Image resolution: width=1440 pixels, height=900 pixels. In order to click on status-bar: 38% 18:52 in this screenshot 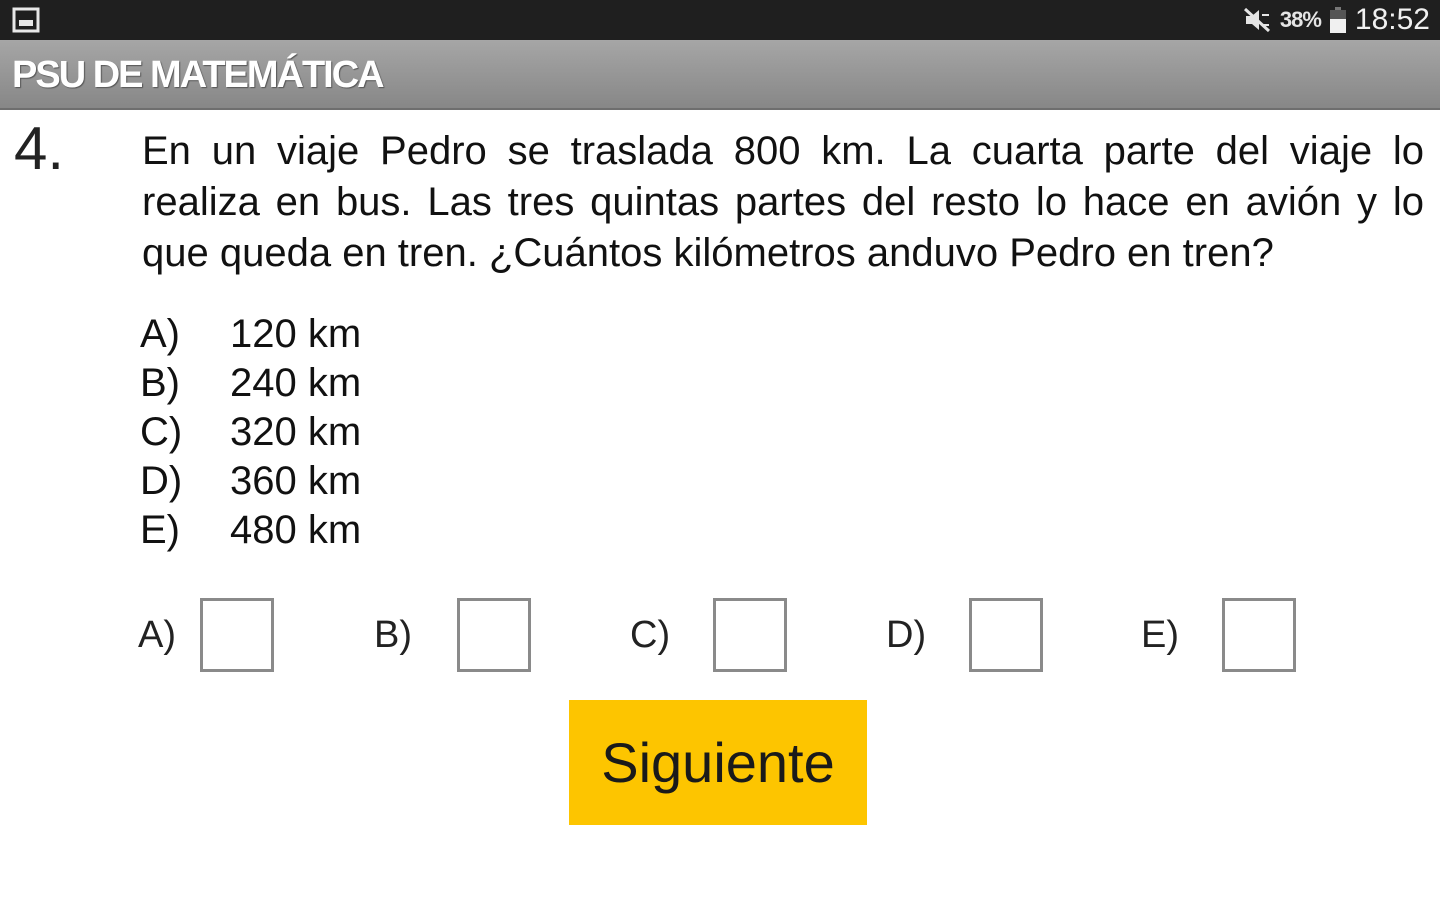, I will do `click(720, 20)`.